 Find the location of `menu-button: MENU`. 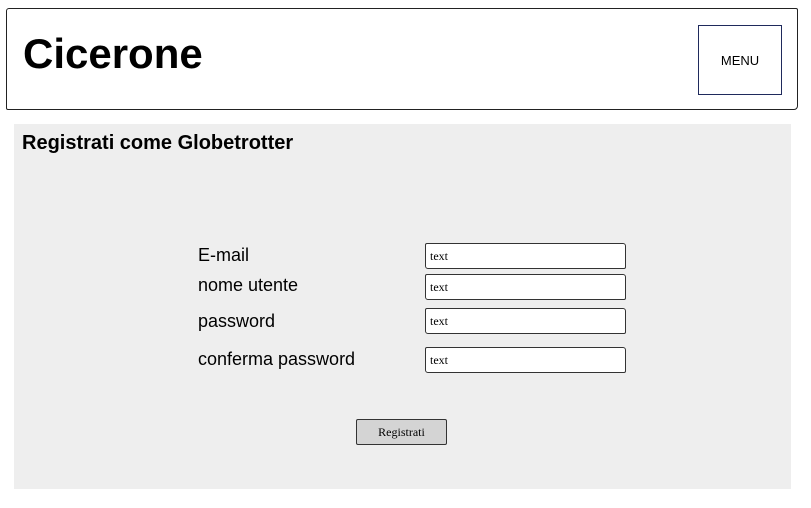

menu-button: MENU is located at coordinates (740, 60).